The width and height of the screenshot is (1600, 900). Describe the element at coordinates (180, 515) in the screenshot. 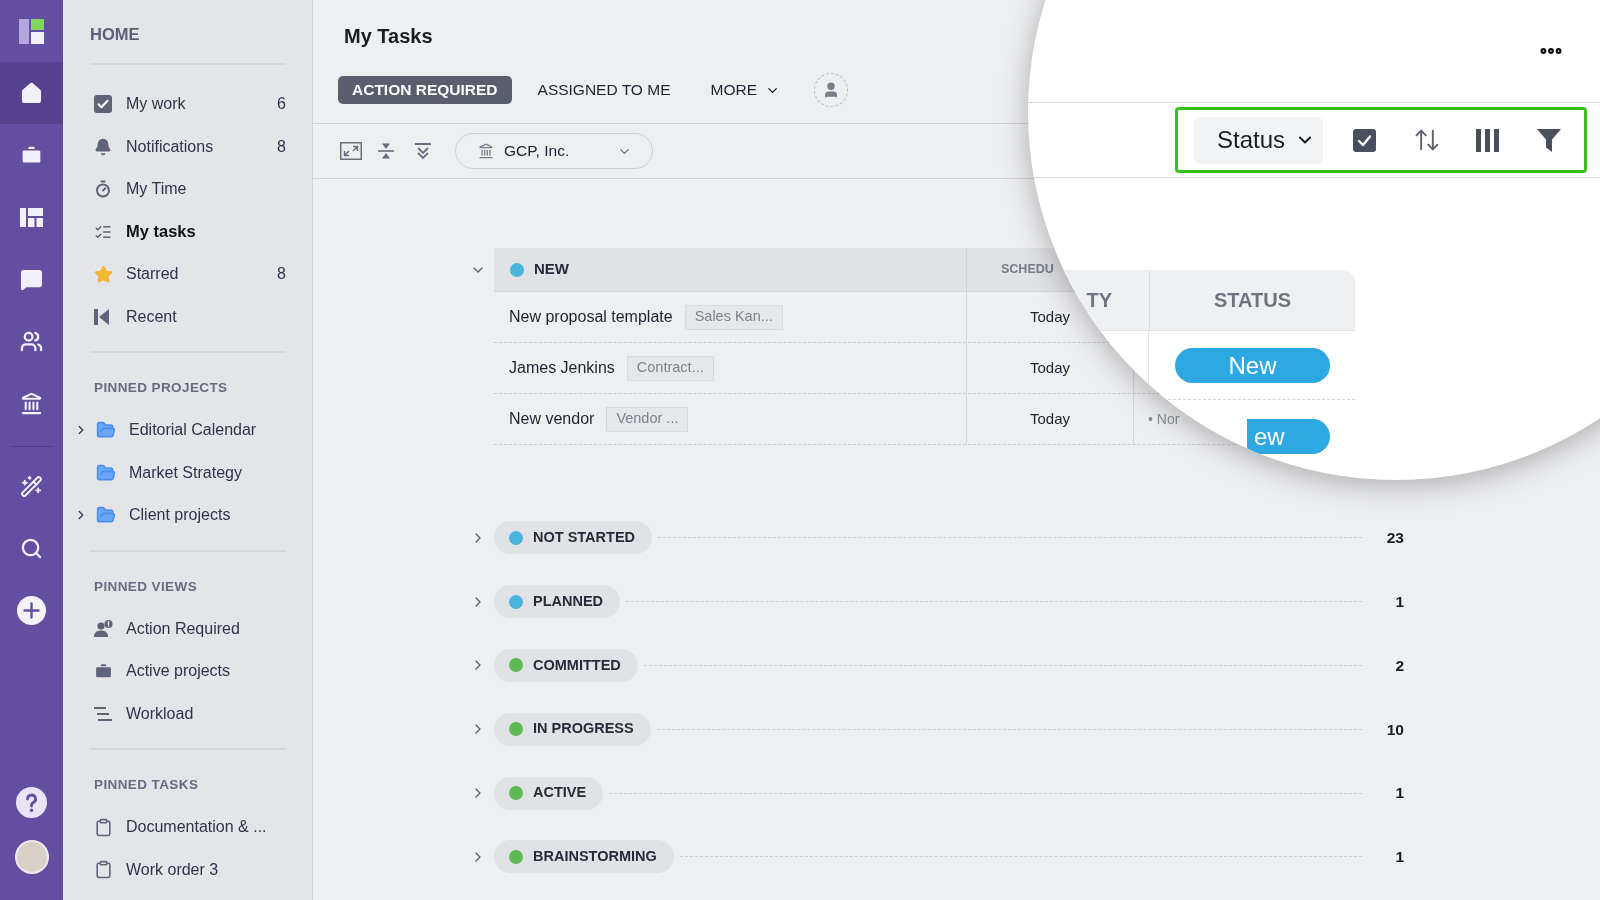

I see `sidebar-link: Client projects` at that location.